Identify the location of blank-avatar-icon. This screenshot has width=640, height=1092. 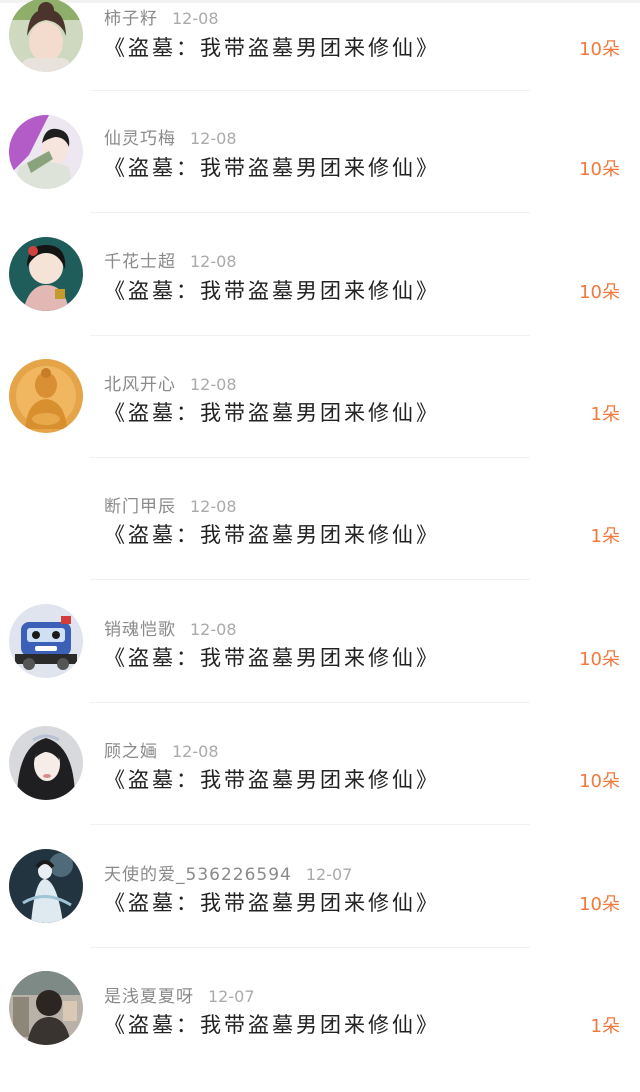
(46, 518).